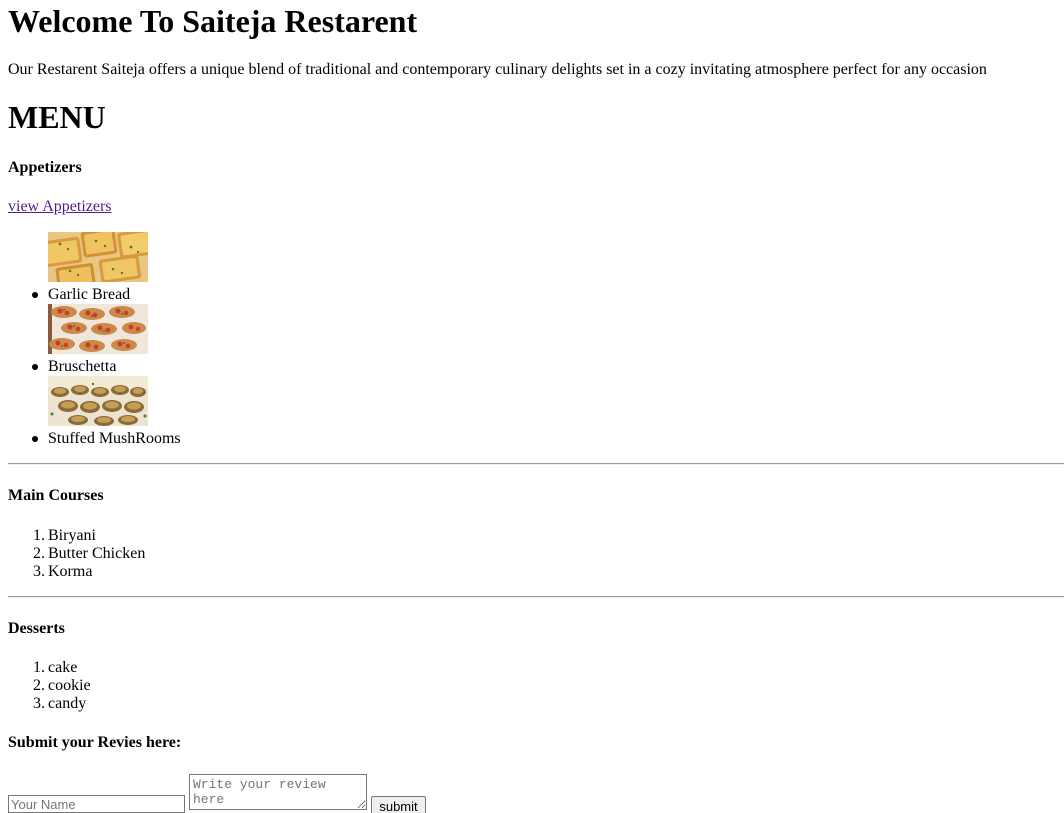 Image resolution: width=1064 pixels, height=813 pixels. What do you see at coordinates (98, 401) in the screenshot?
I see `stuffed-mushrooms-image` at bounding box center [98, 401].